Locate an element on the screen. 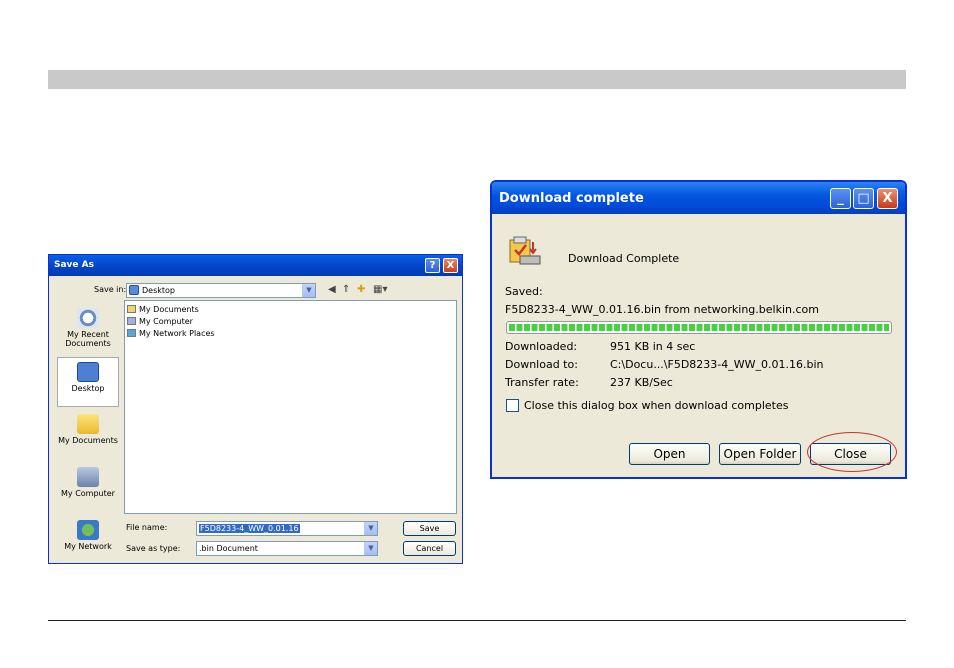 Image resolution: width=954 pixels, height=668 pixels. save-in-value: Desktop is located at coordinates (158, 290).